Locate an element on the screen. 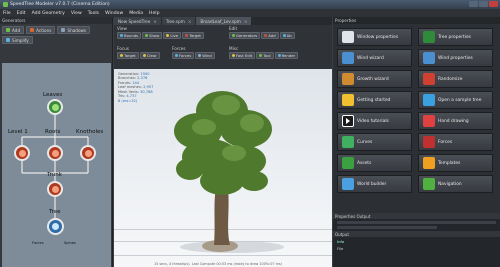  wind-icon is located at coordinates (200, 55).